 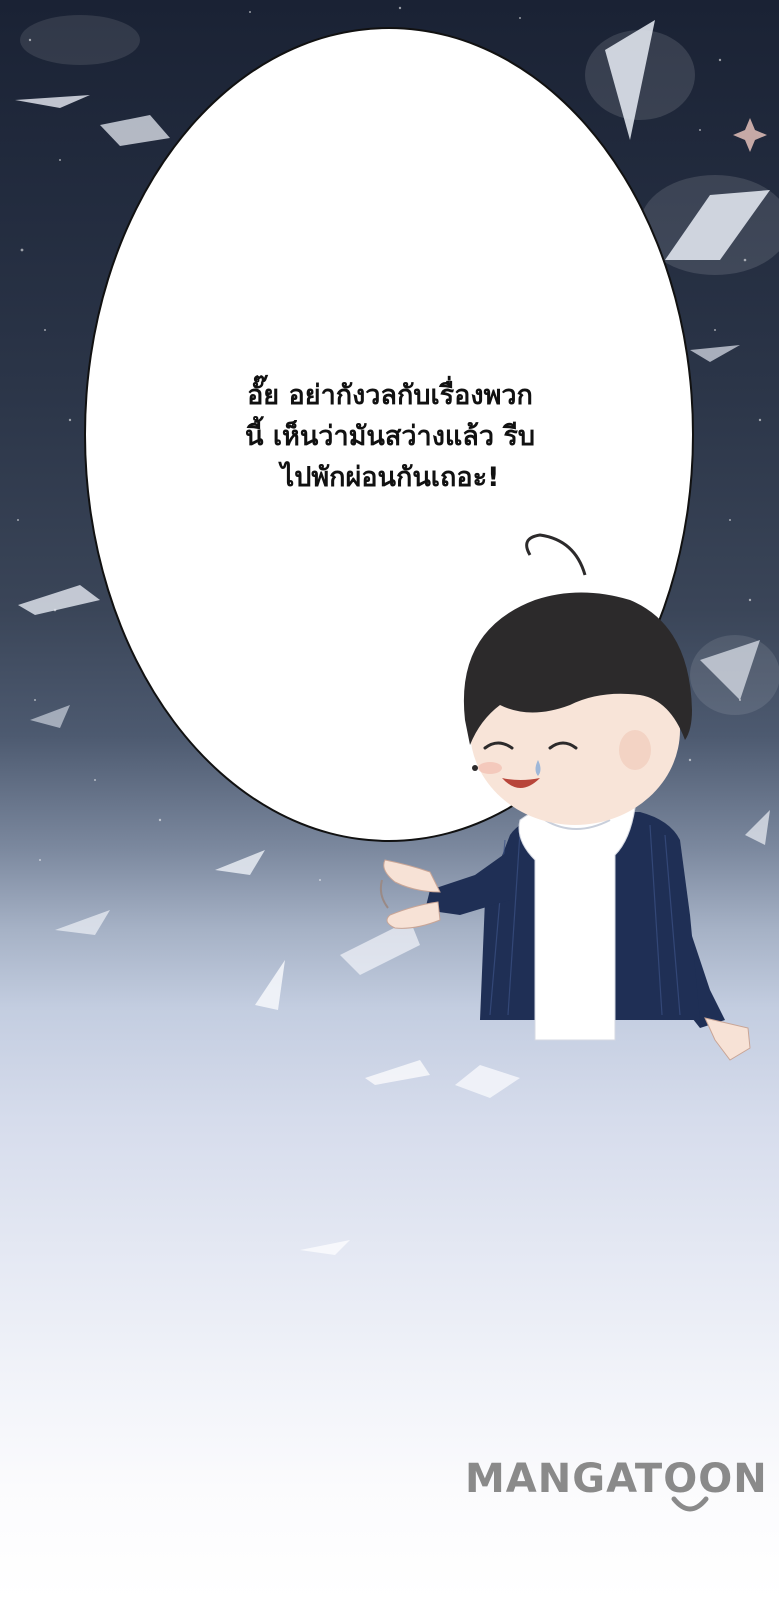 What do you see at coordinates (390, 395) in the screenshot?
I see `speech-line-1: อั๊ย อย่ากังวลกับเรื่องพวก` at bounding box center [390, 395].